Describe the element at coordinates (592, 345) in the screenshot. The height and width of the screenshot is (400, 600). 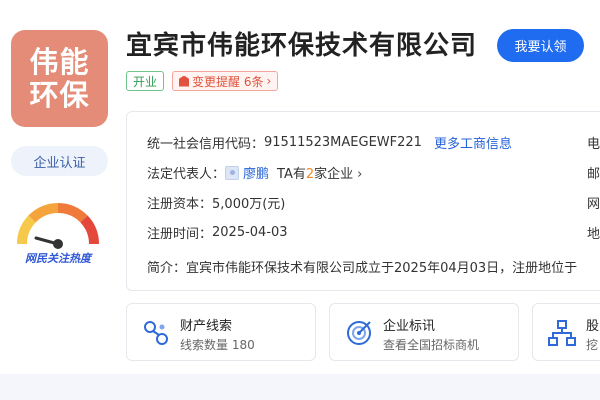
I see `card-subtitle: 挖` at that location.